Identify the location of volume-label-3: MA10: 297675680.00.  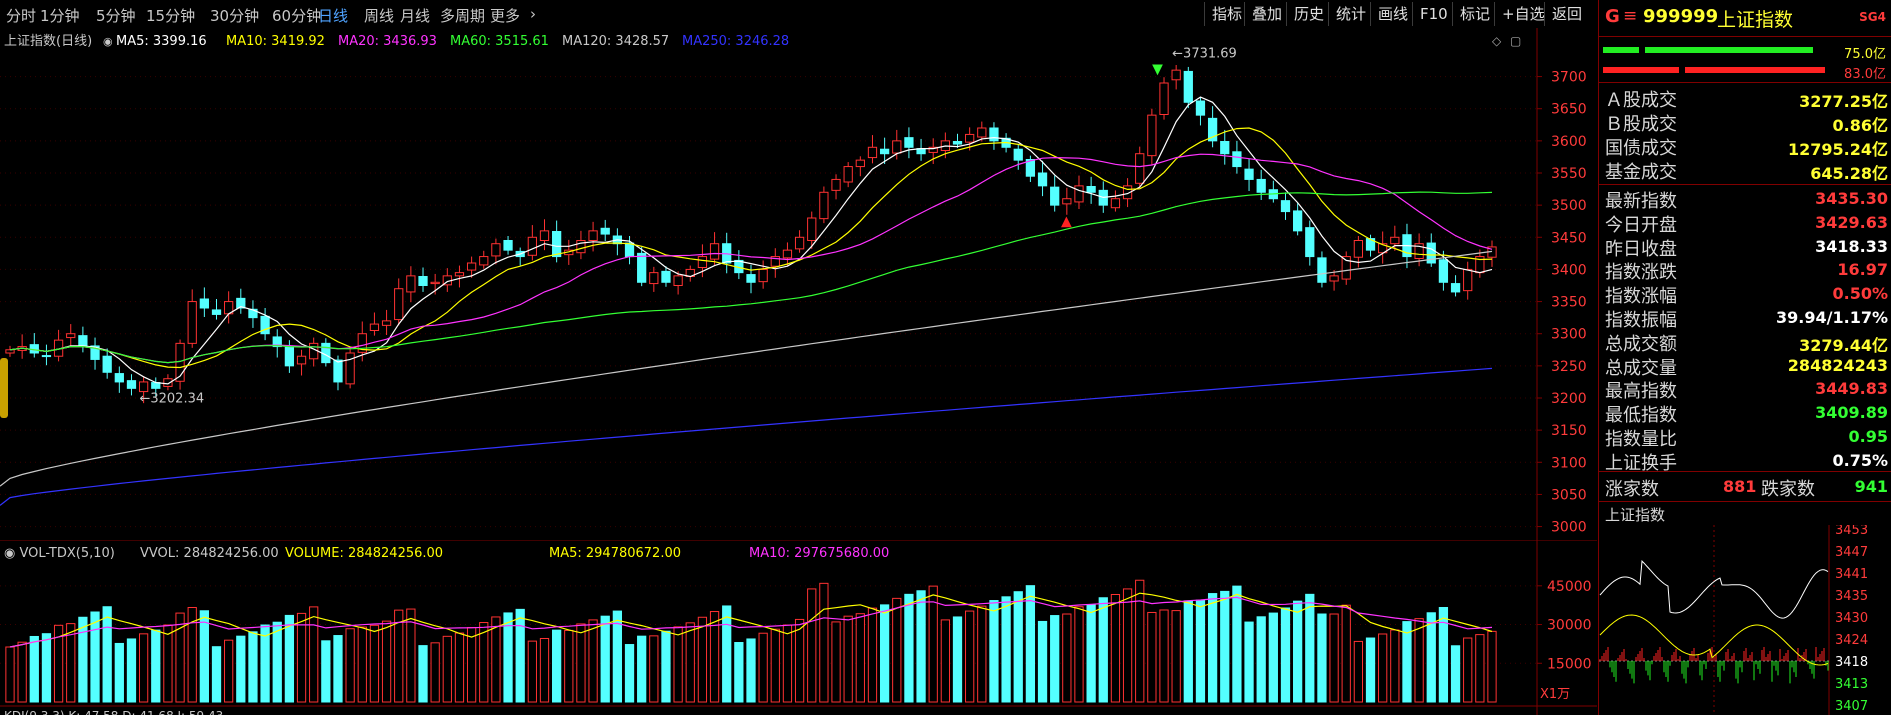
(819, 553).